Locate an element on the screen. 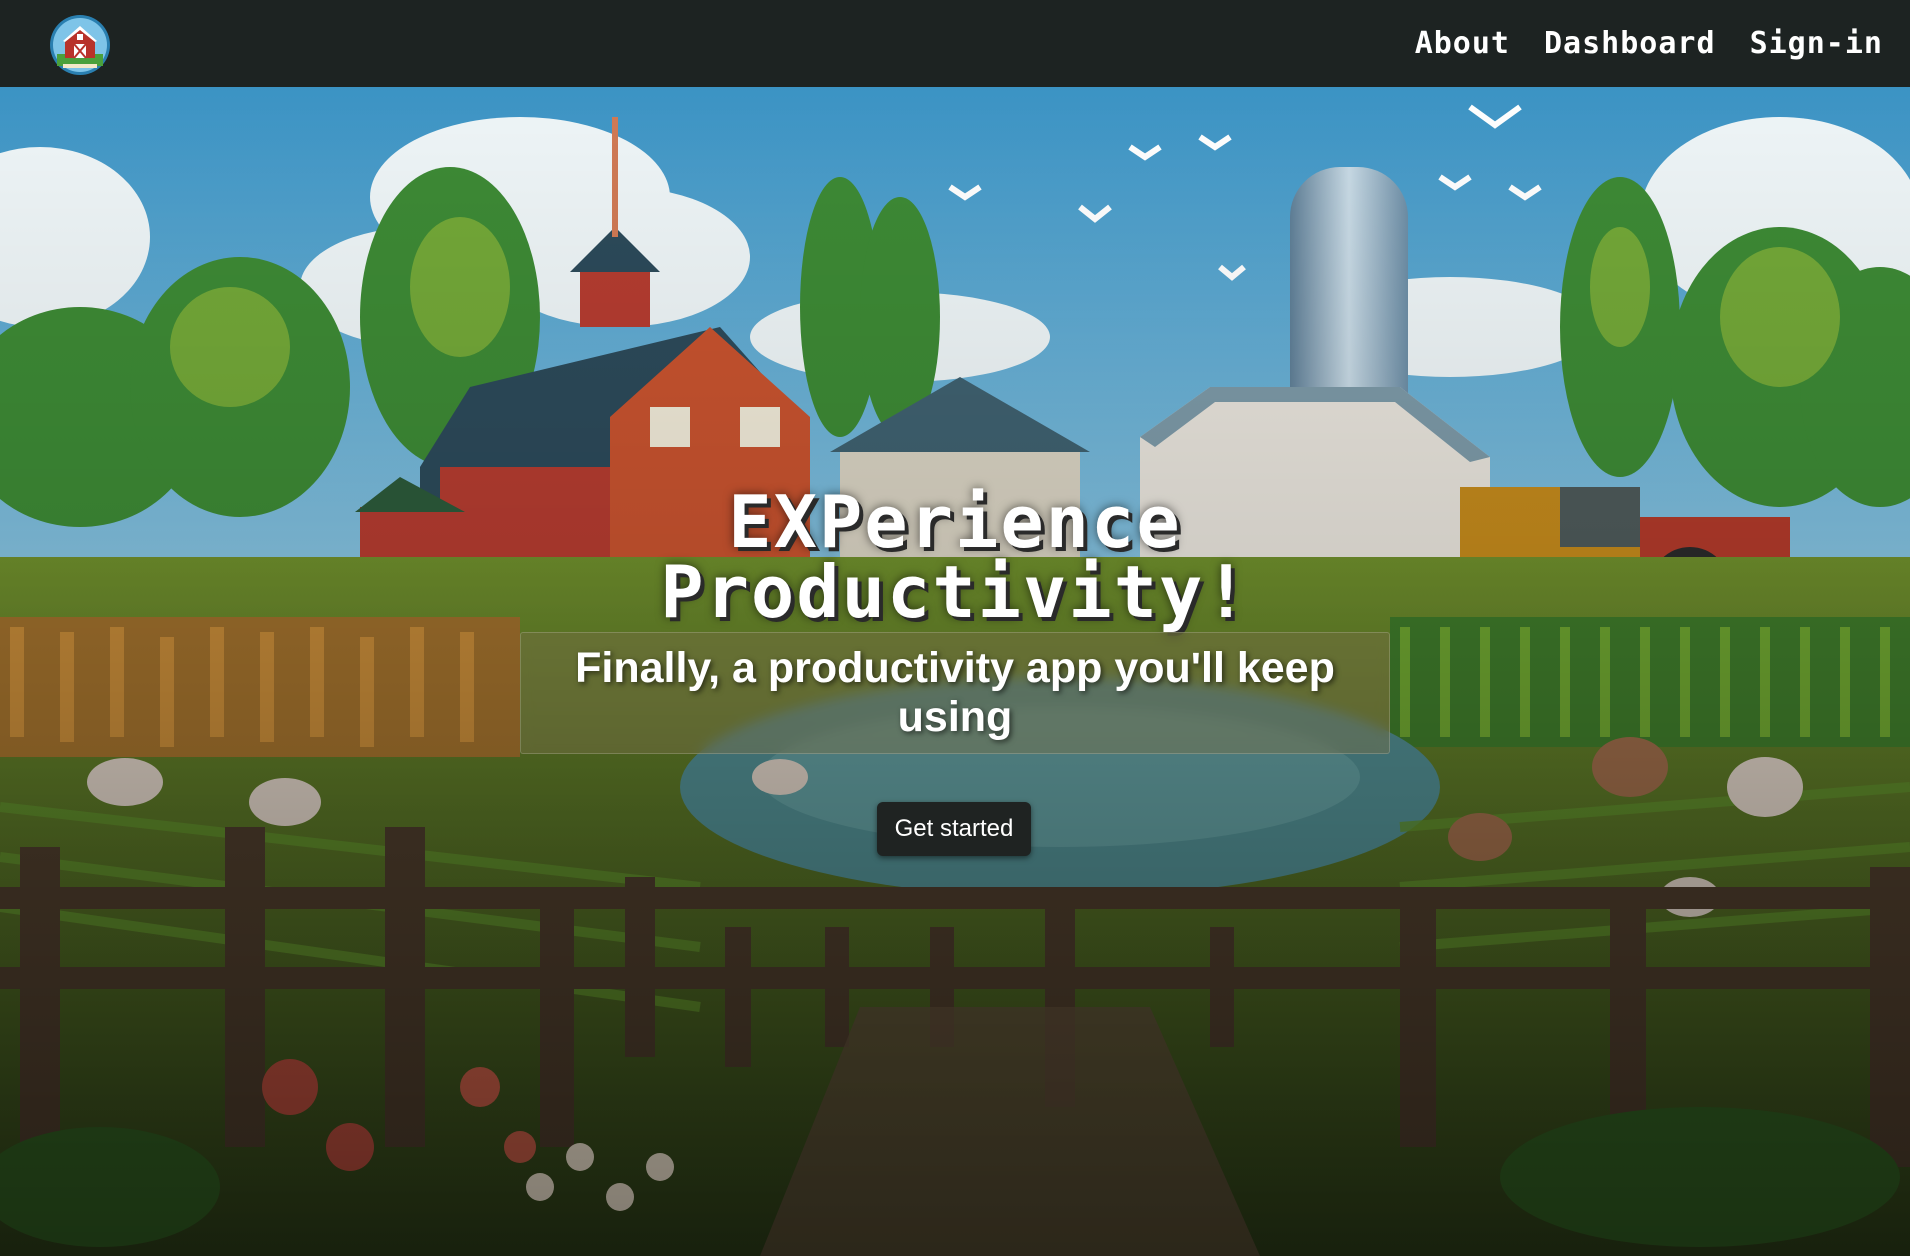  headline-line-2: Productivity! is located at coordinates (955, 592).